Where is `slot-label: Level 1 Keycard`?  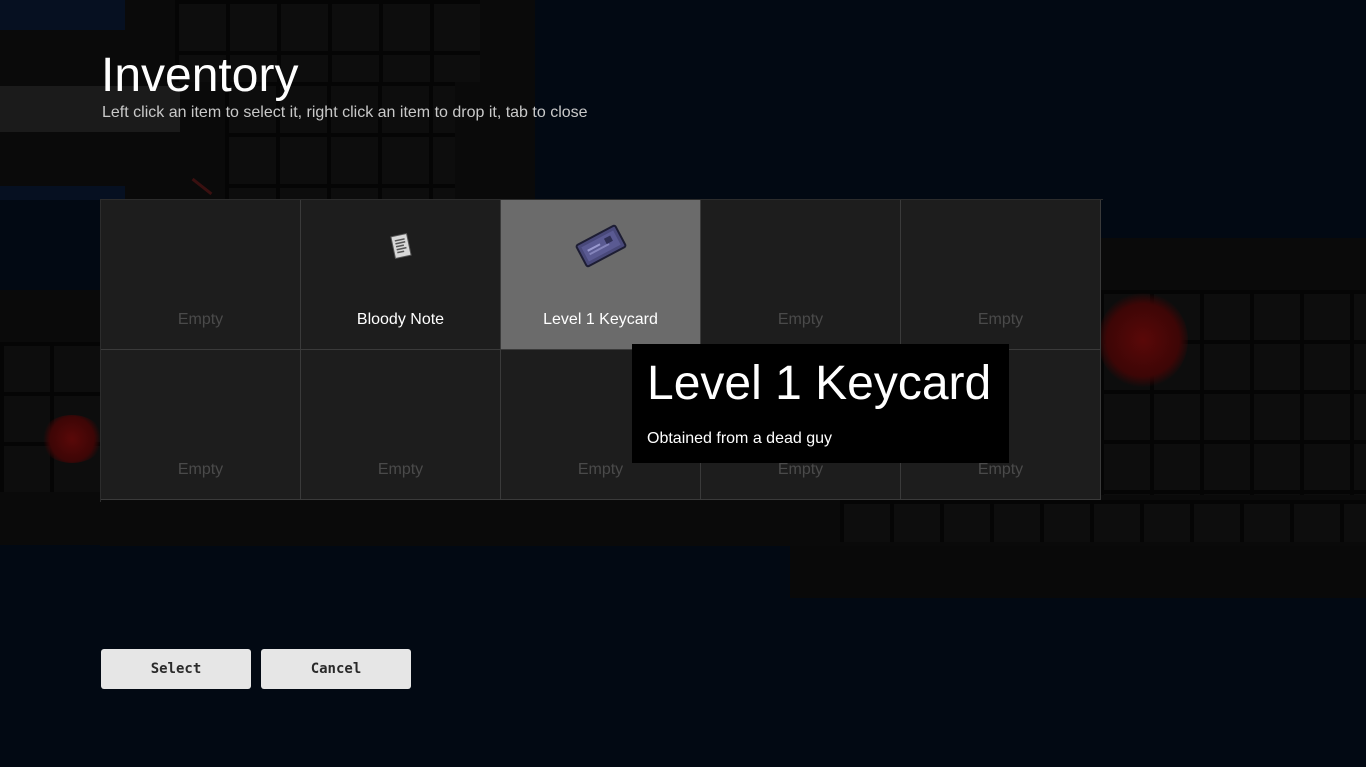
slot-label: Level 1 Keycard is located at coordinates (600, 319).